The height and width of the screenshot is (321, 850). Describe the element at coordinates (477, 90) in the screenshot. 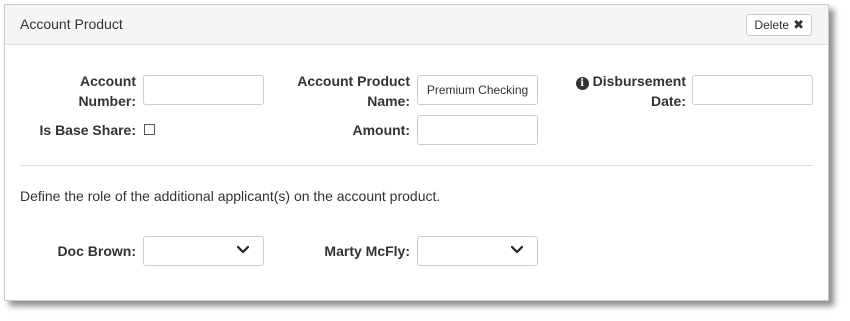

I see `account-product-name-input` at that location.